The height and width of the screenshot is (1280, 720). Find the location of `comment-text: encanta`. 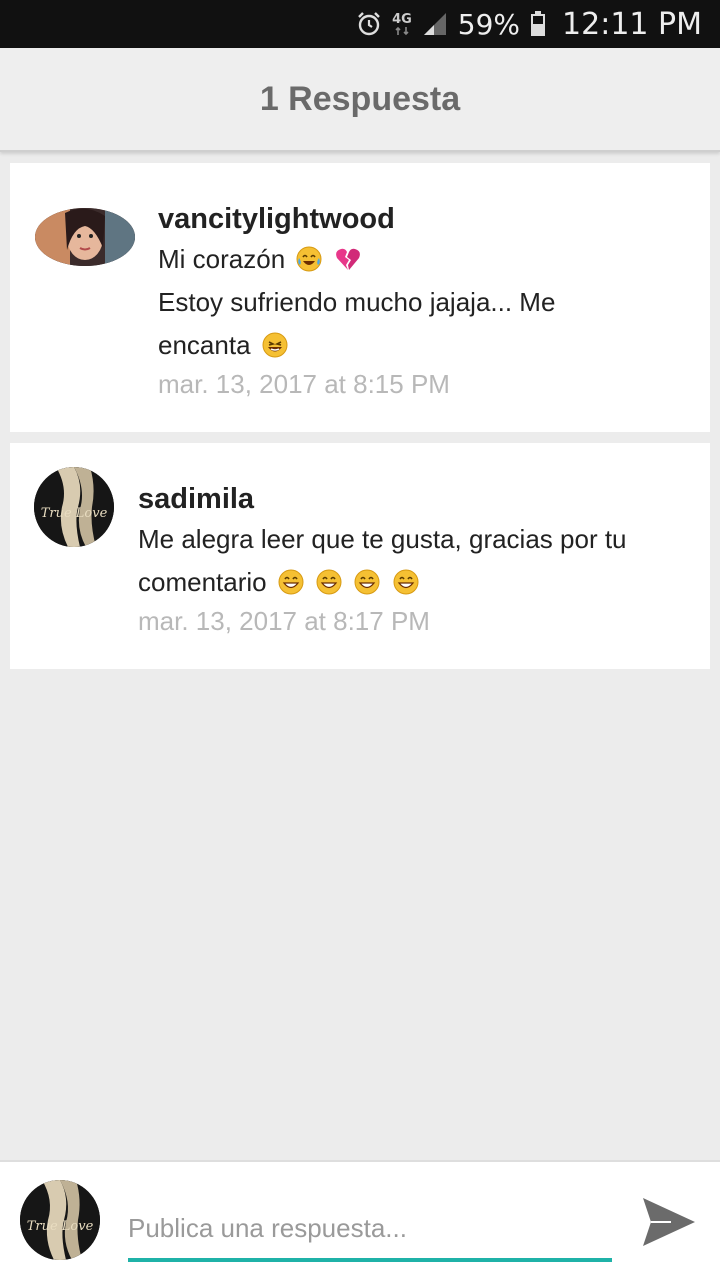

comment-text: encanta is located at coordinates (204, 345).